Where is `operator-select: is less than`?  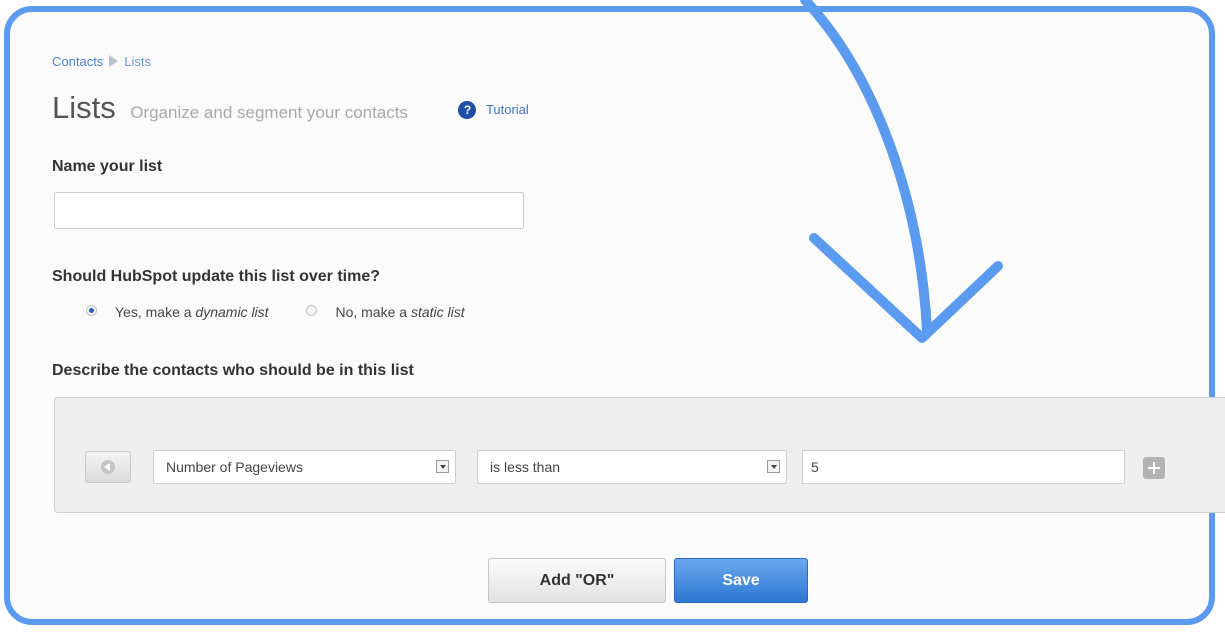 operator-select: is less than is located at coordinates (632, 467).